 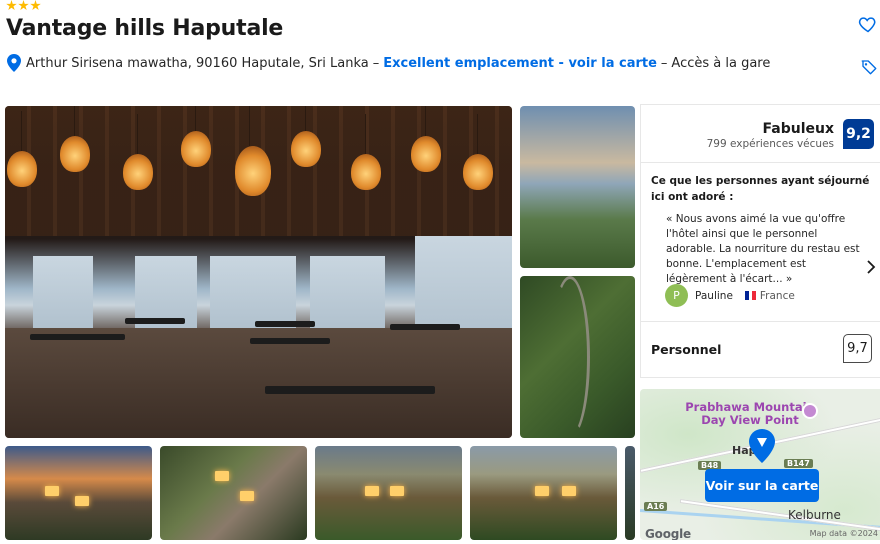 I want to click on review-author: P Pauline France, so click(x=730, y=295).